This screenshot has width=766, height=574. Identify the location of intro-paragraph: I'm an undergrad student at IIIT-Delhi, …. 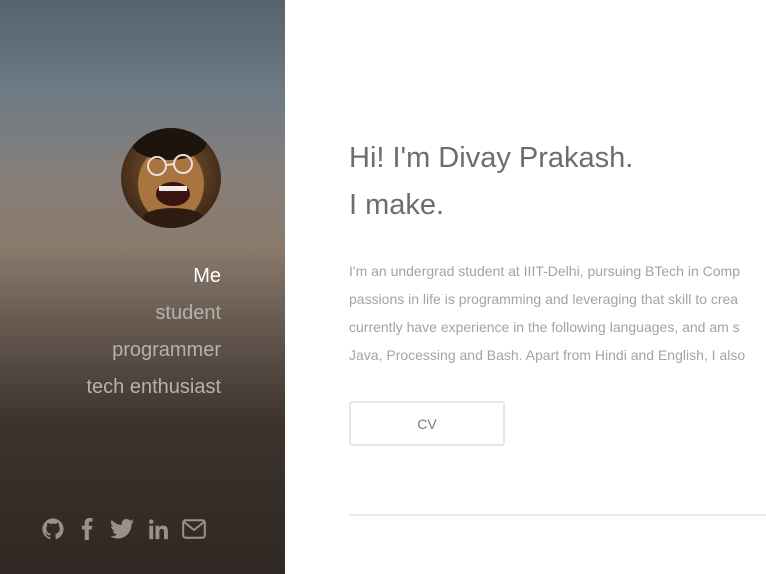
(557, 313).